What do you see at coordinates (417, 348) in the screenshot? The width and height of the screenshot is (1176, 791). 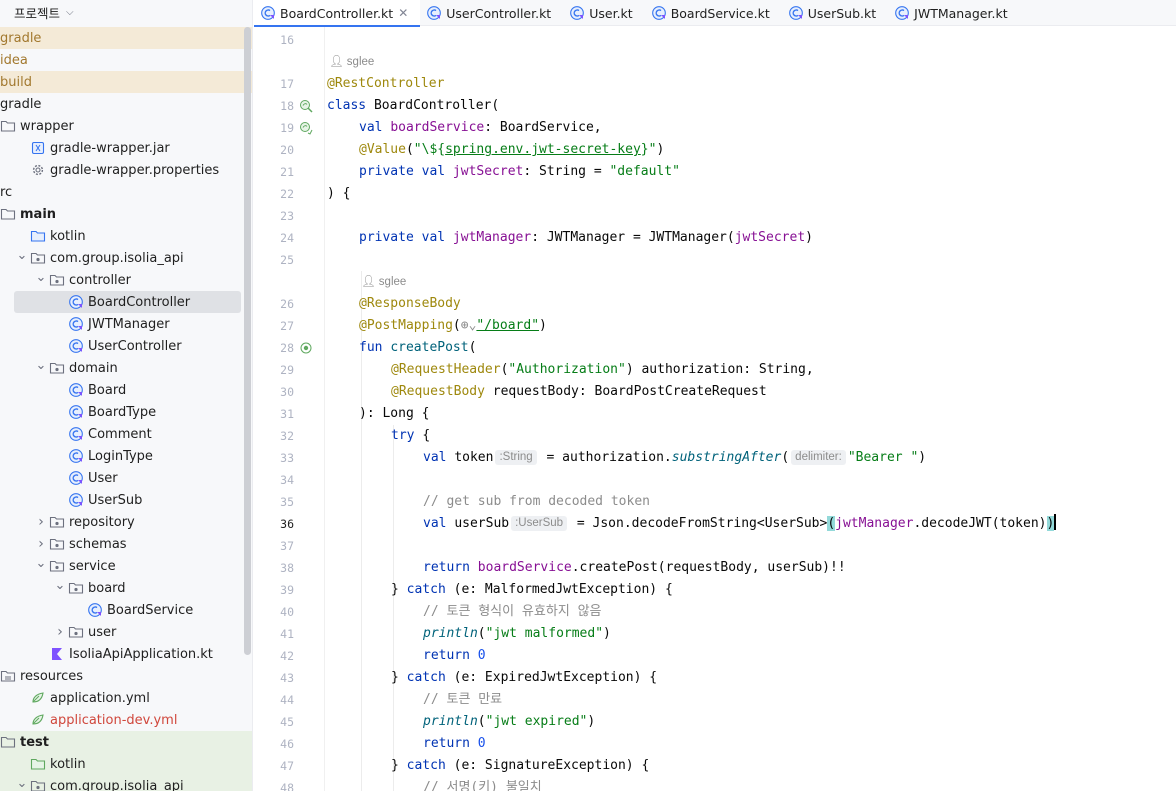 I see `code-line: fun createPost(` at bounding box center [417, 348].